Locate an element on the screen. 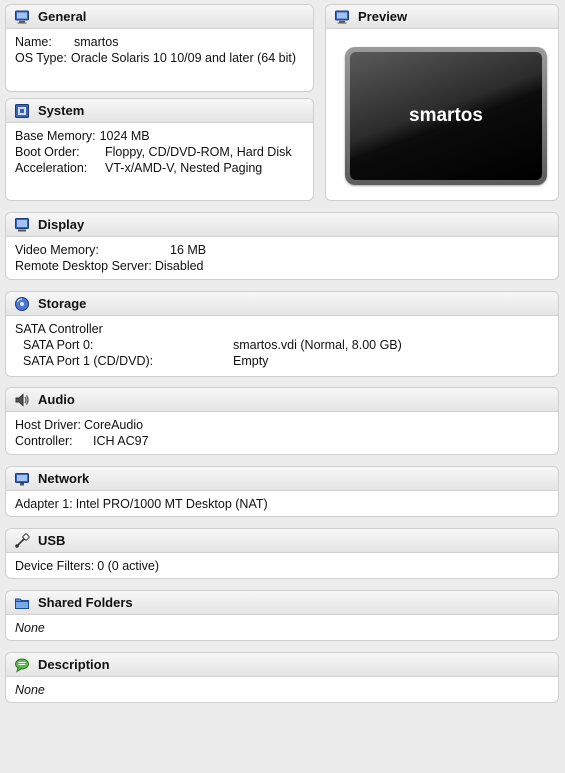 The height and width of the screenshot is (773, 565). system-title: System is located at coordinates (61, 110).